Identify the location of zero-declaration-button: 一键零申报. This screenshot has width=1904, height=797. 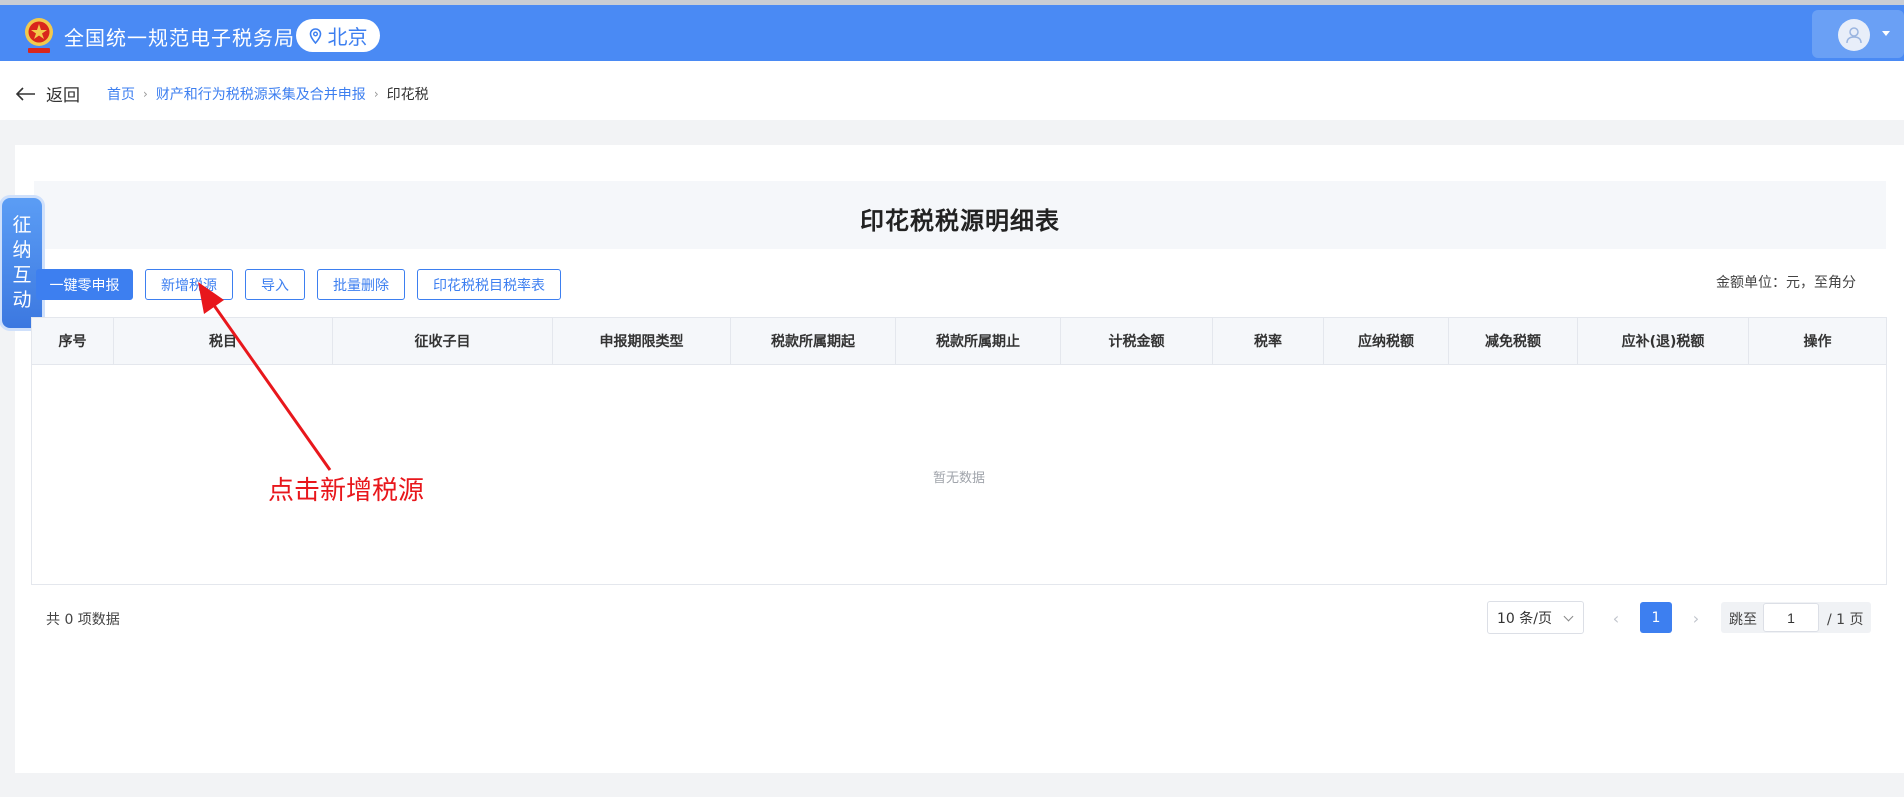
(84, 284).